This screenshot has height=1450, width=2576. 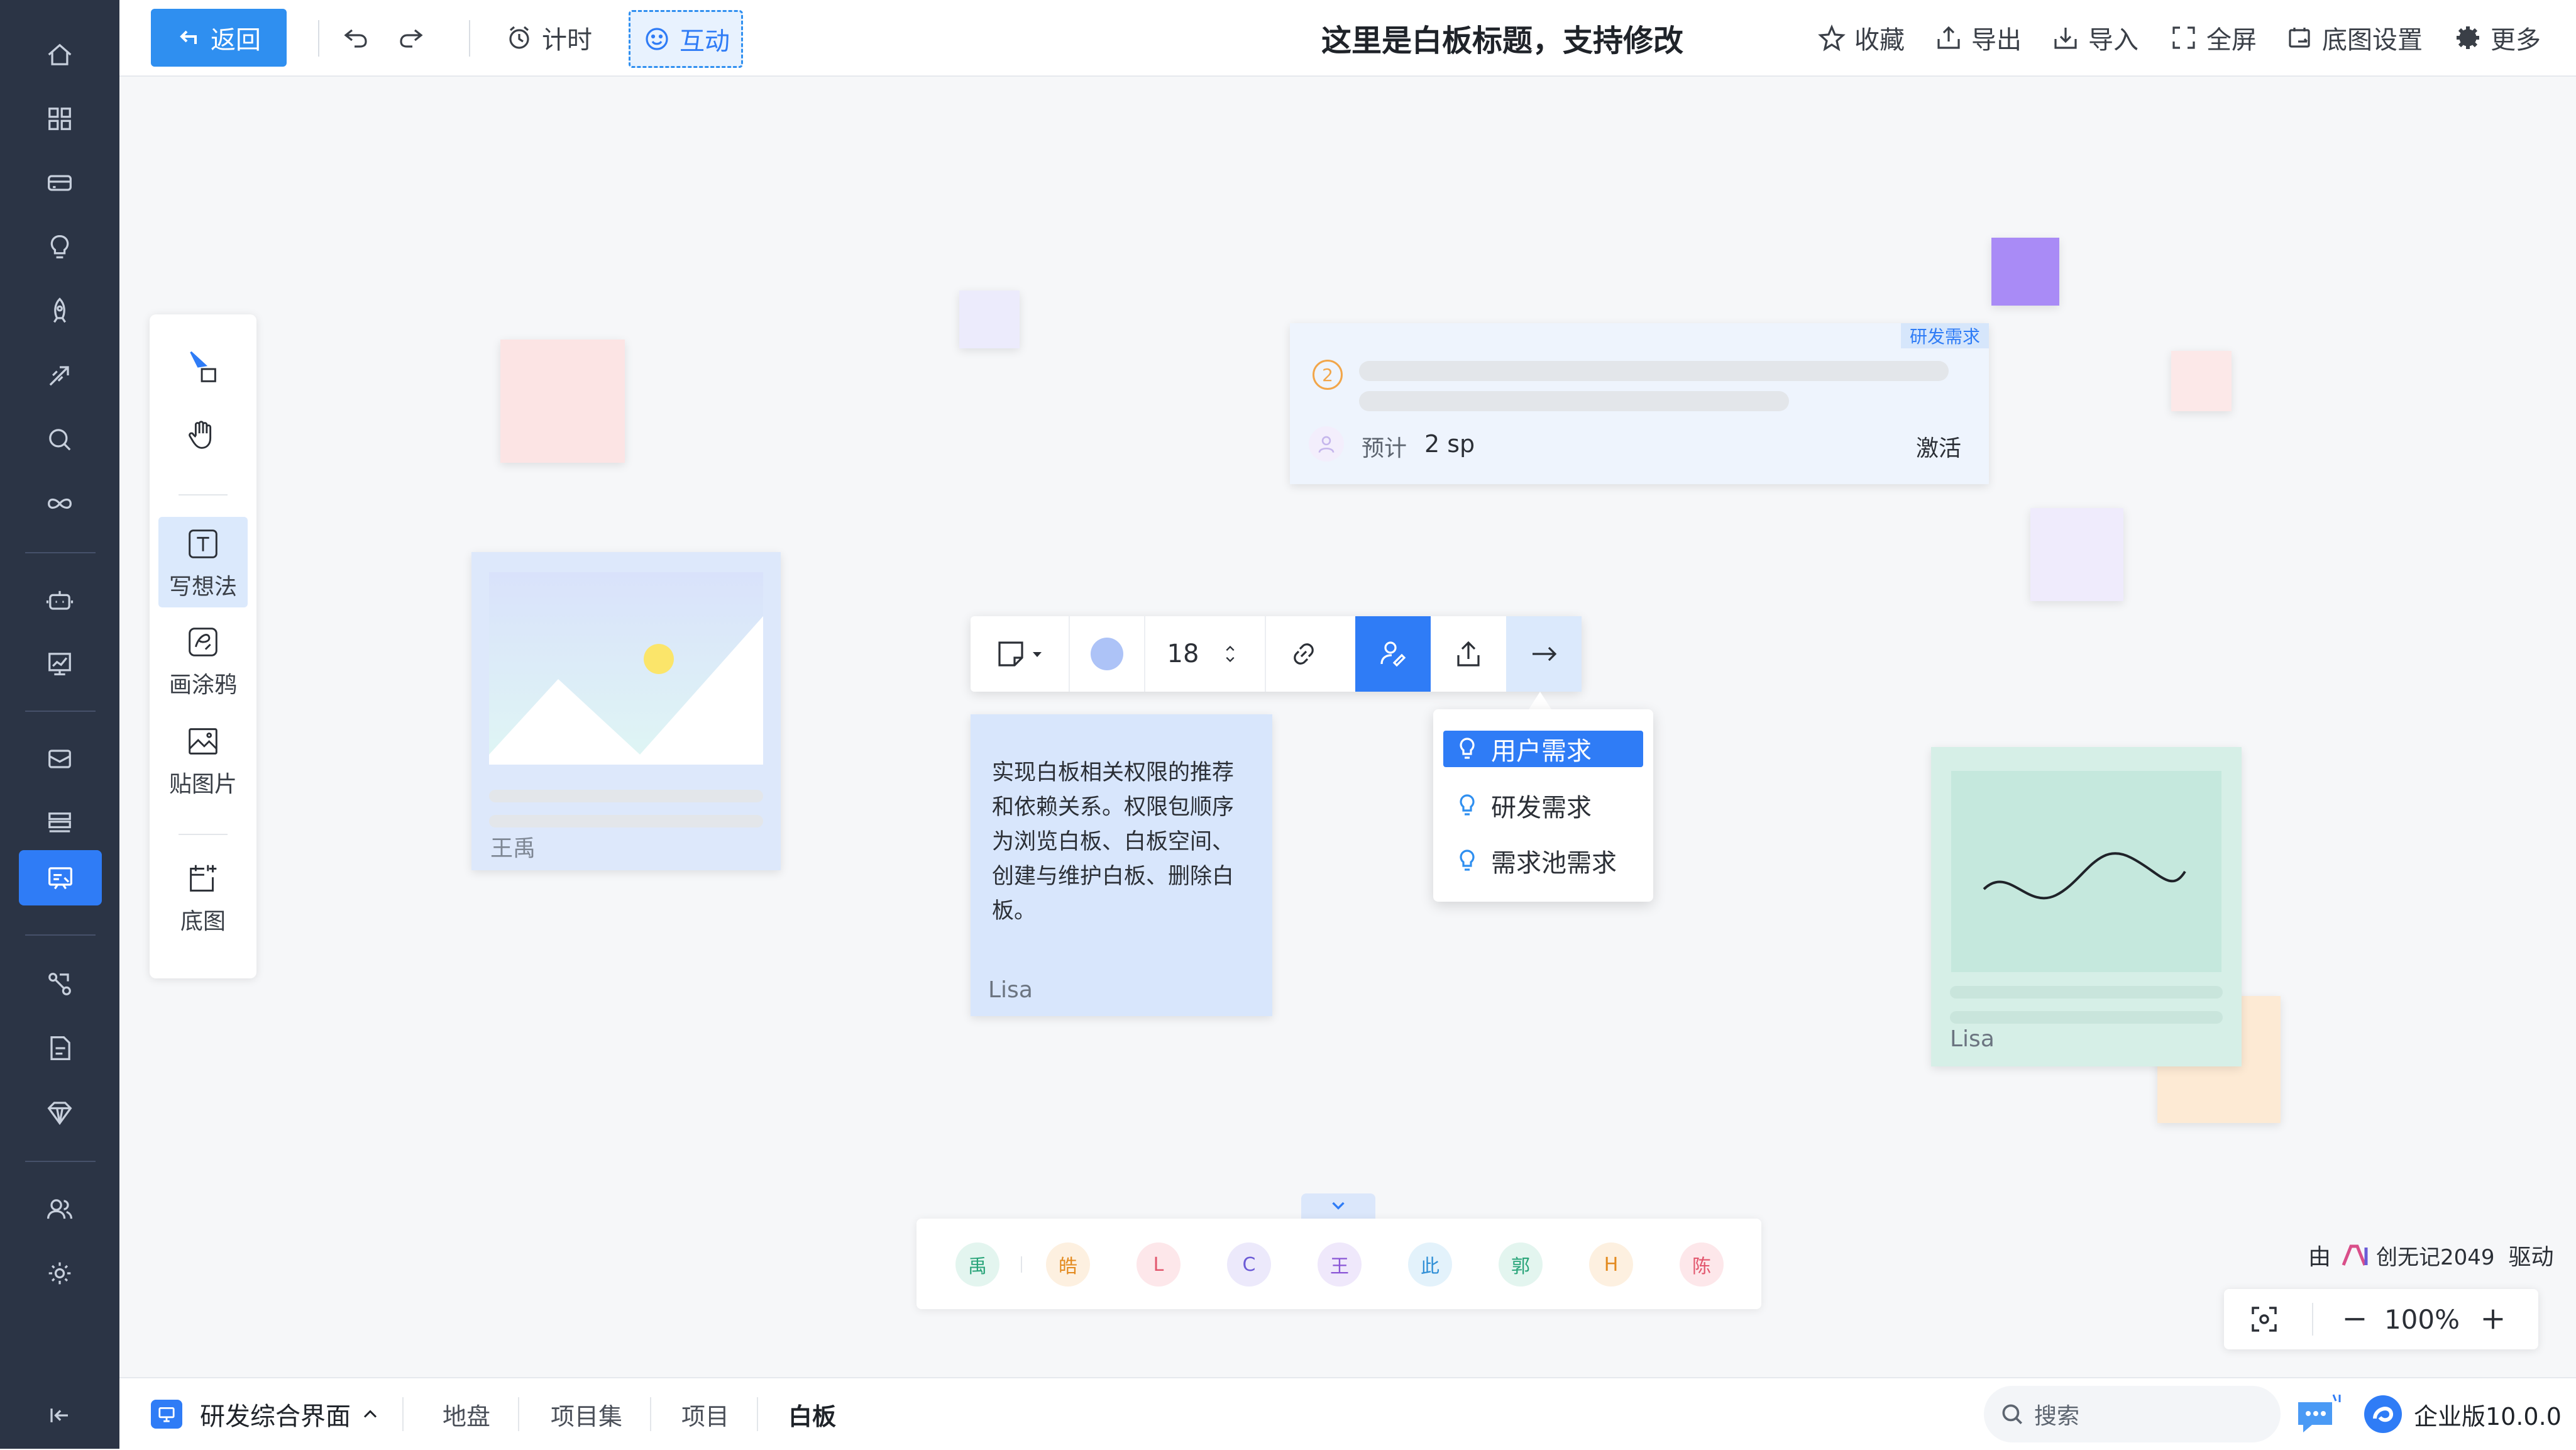 I want to click on element-toolbar: 18, so click(x=1277, y=654).